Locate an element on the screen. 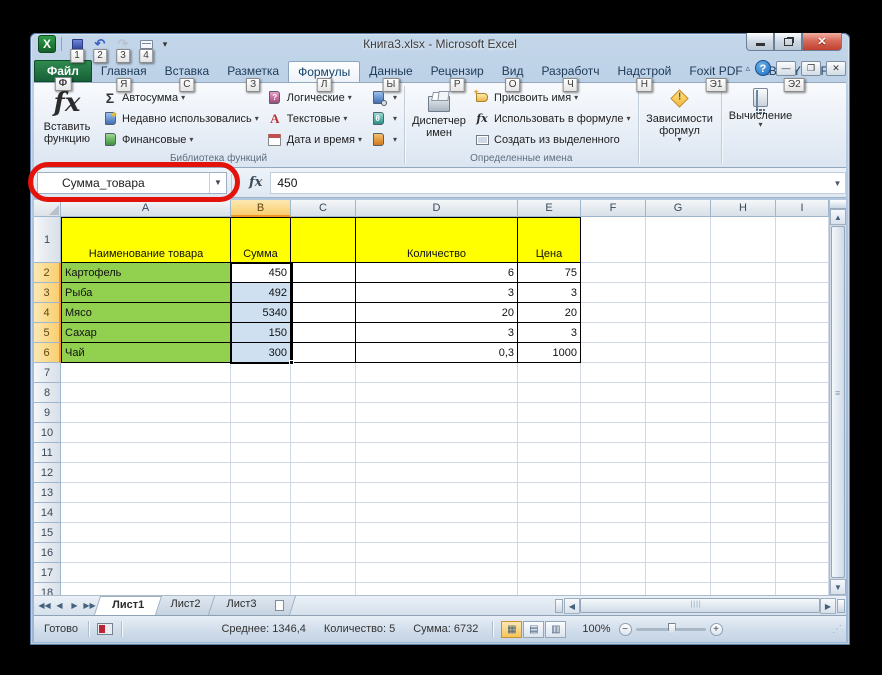  cell-F1 is located at coordinates (613, 240).